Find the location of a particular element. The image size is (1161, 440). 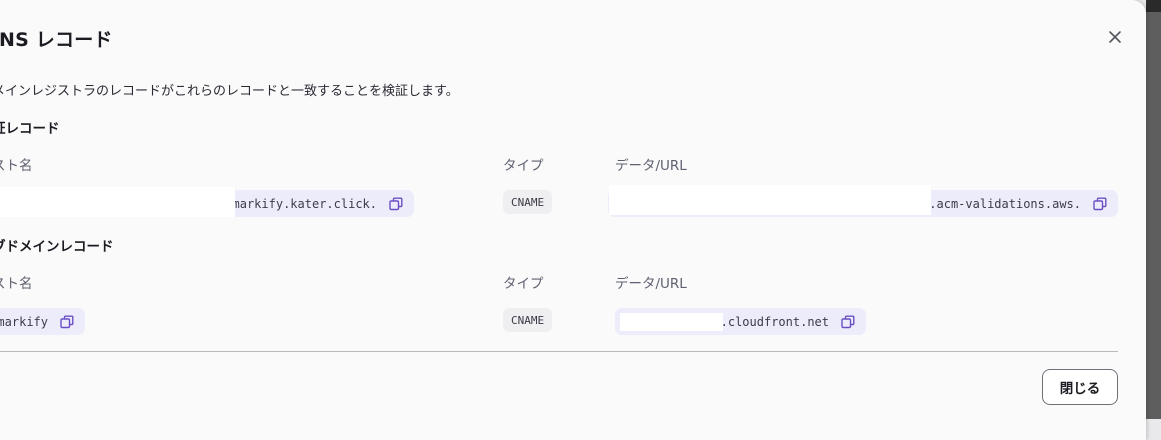

background-window-corner is located at coordinates (1153, 6).